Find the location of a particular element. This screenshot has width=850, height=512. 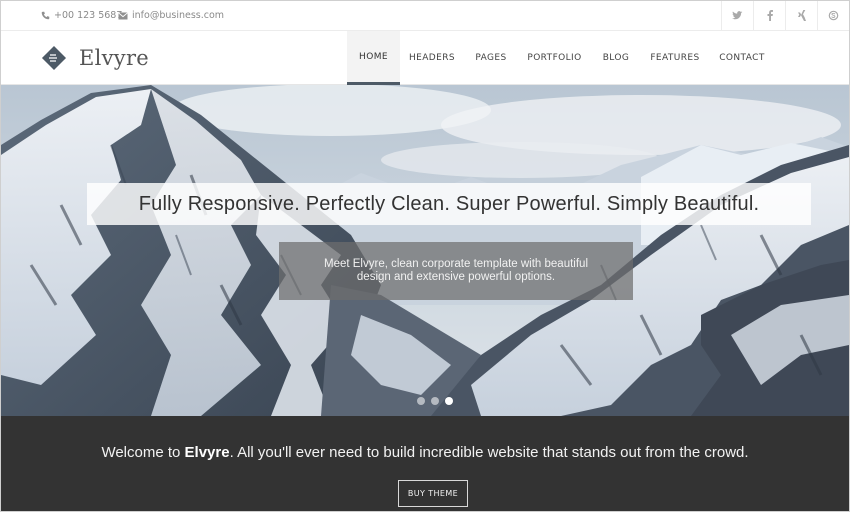

twitter-icon is located at coordinates (737, 15).